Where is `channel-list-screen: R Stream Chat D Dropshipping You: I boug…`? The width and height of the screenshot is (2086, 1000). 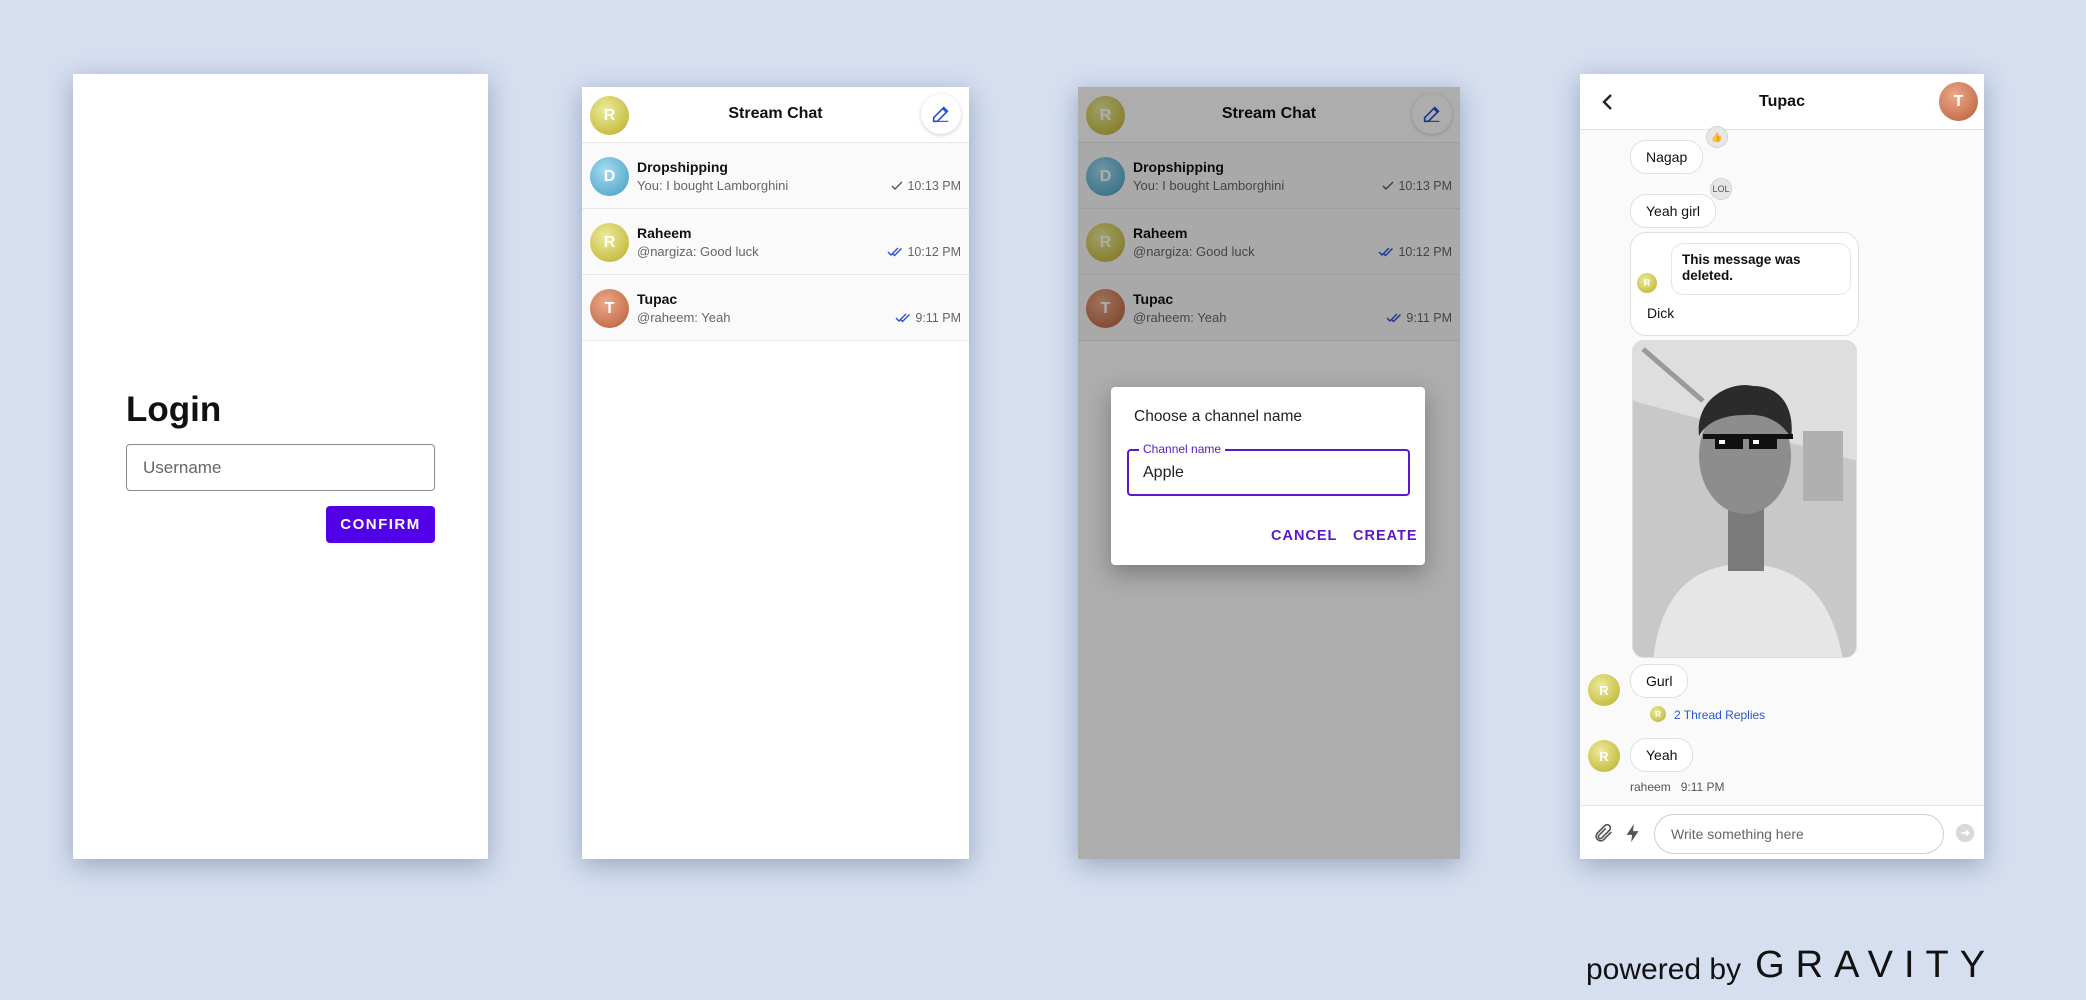
channel-list-screen: R Stream Chat D Dropshipping You: I boug… is located at coordinates (775, 473).